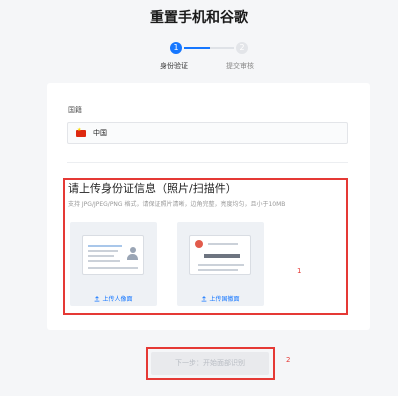  Describe the element at coordinates (197, 48) in the screenshot. I see `step-progress-line` at that location.